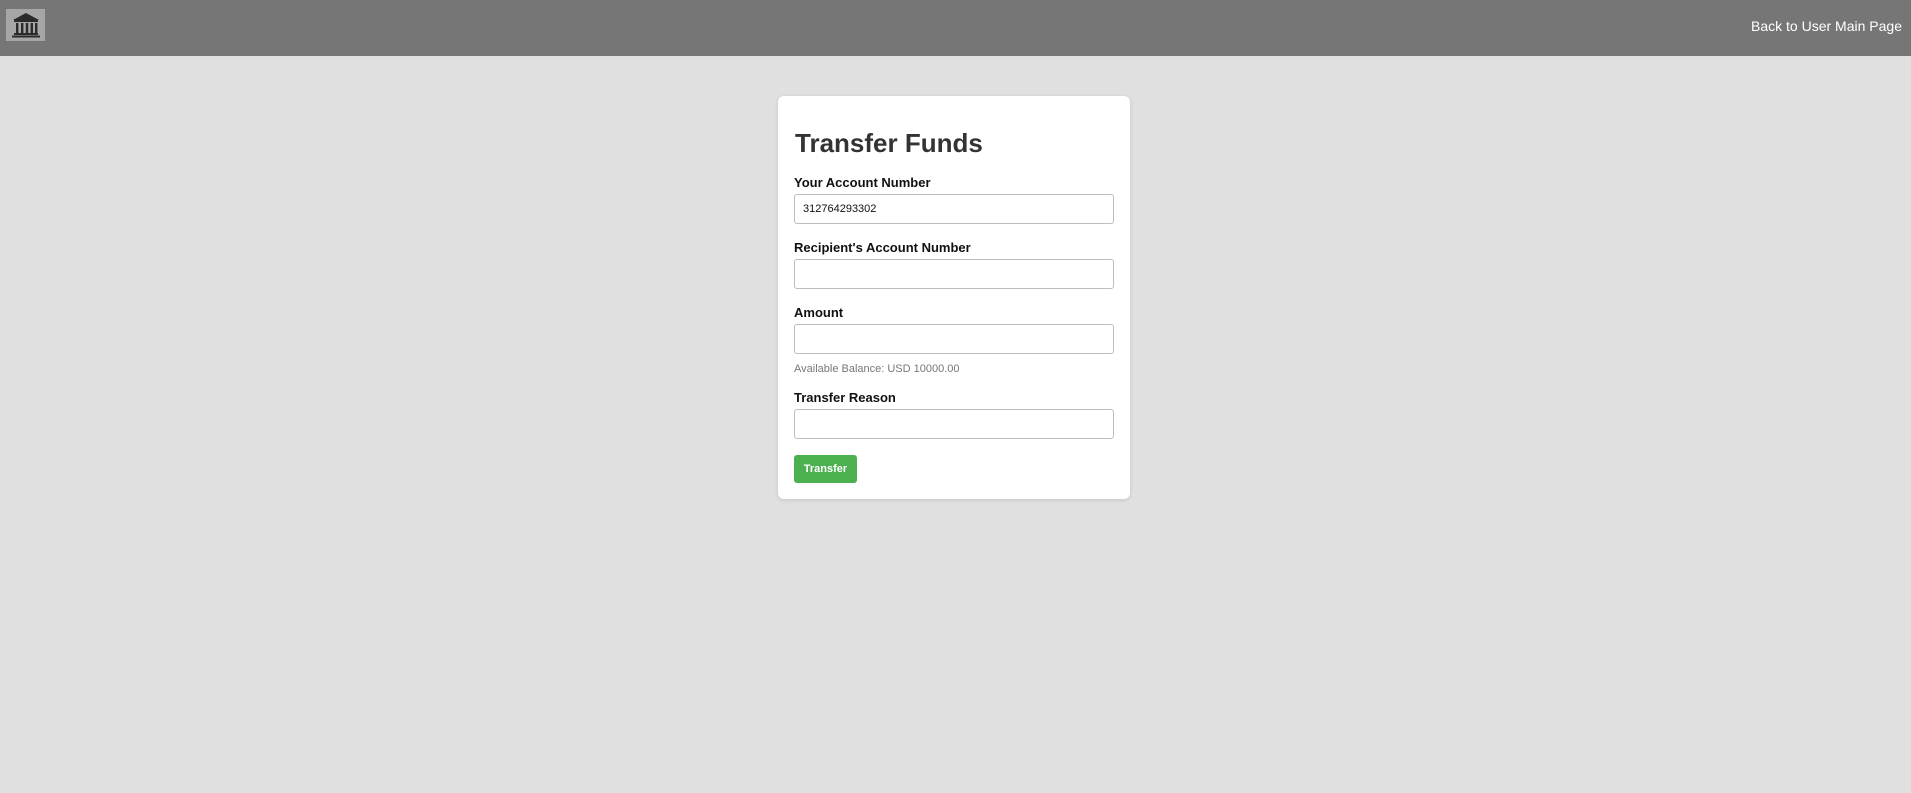 This screenshot has width=1911, height=793. I want to click on your-account-input, so click(954, 209).